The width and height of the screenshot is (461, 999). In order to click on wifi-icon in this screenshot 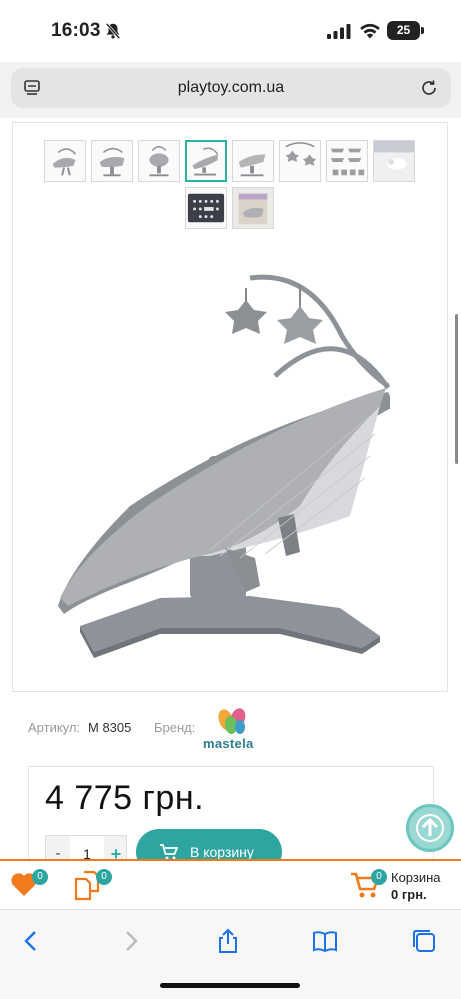, I will do `click(370, 31)`.